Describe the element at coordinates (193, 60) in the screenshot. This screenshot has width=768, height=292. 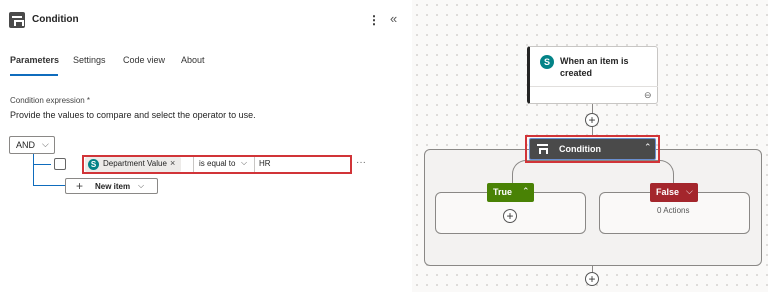
I see `tab-about: About` at that location.